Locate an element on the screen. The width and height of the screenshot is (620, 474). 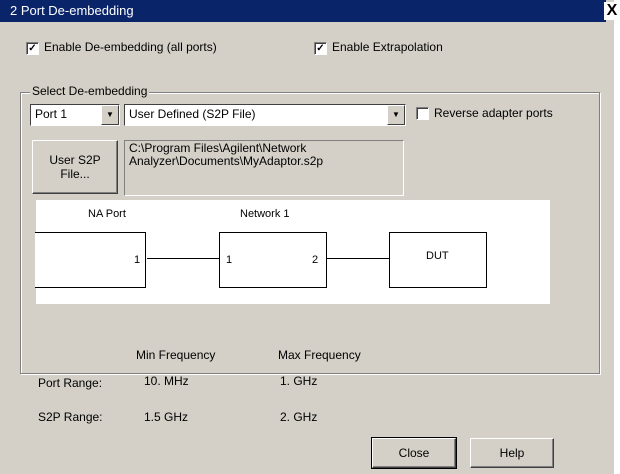
s2p-range-min: 1.5 GHz is located at coordinates (166, 417).